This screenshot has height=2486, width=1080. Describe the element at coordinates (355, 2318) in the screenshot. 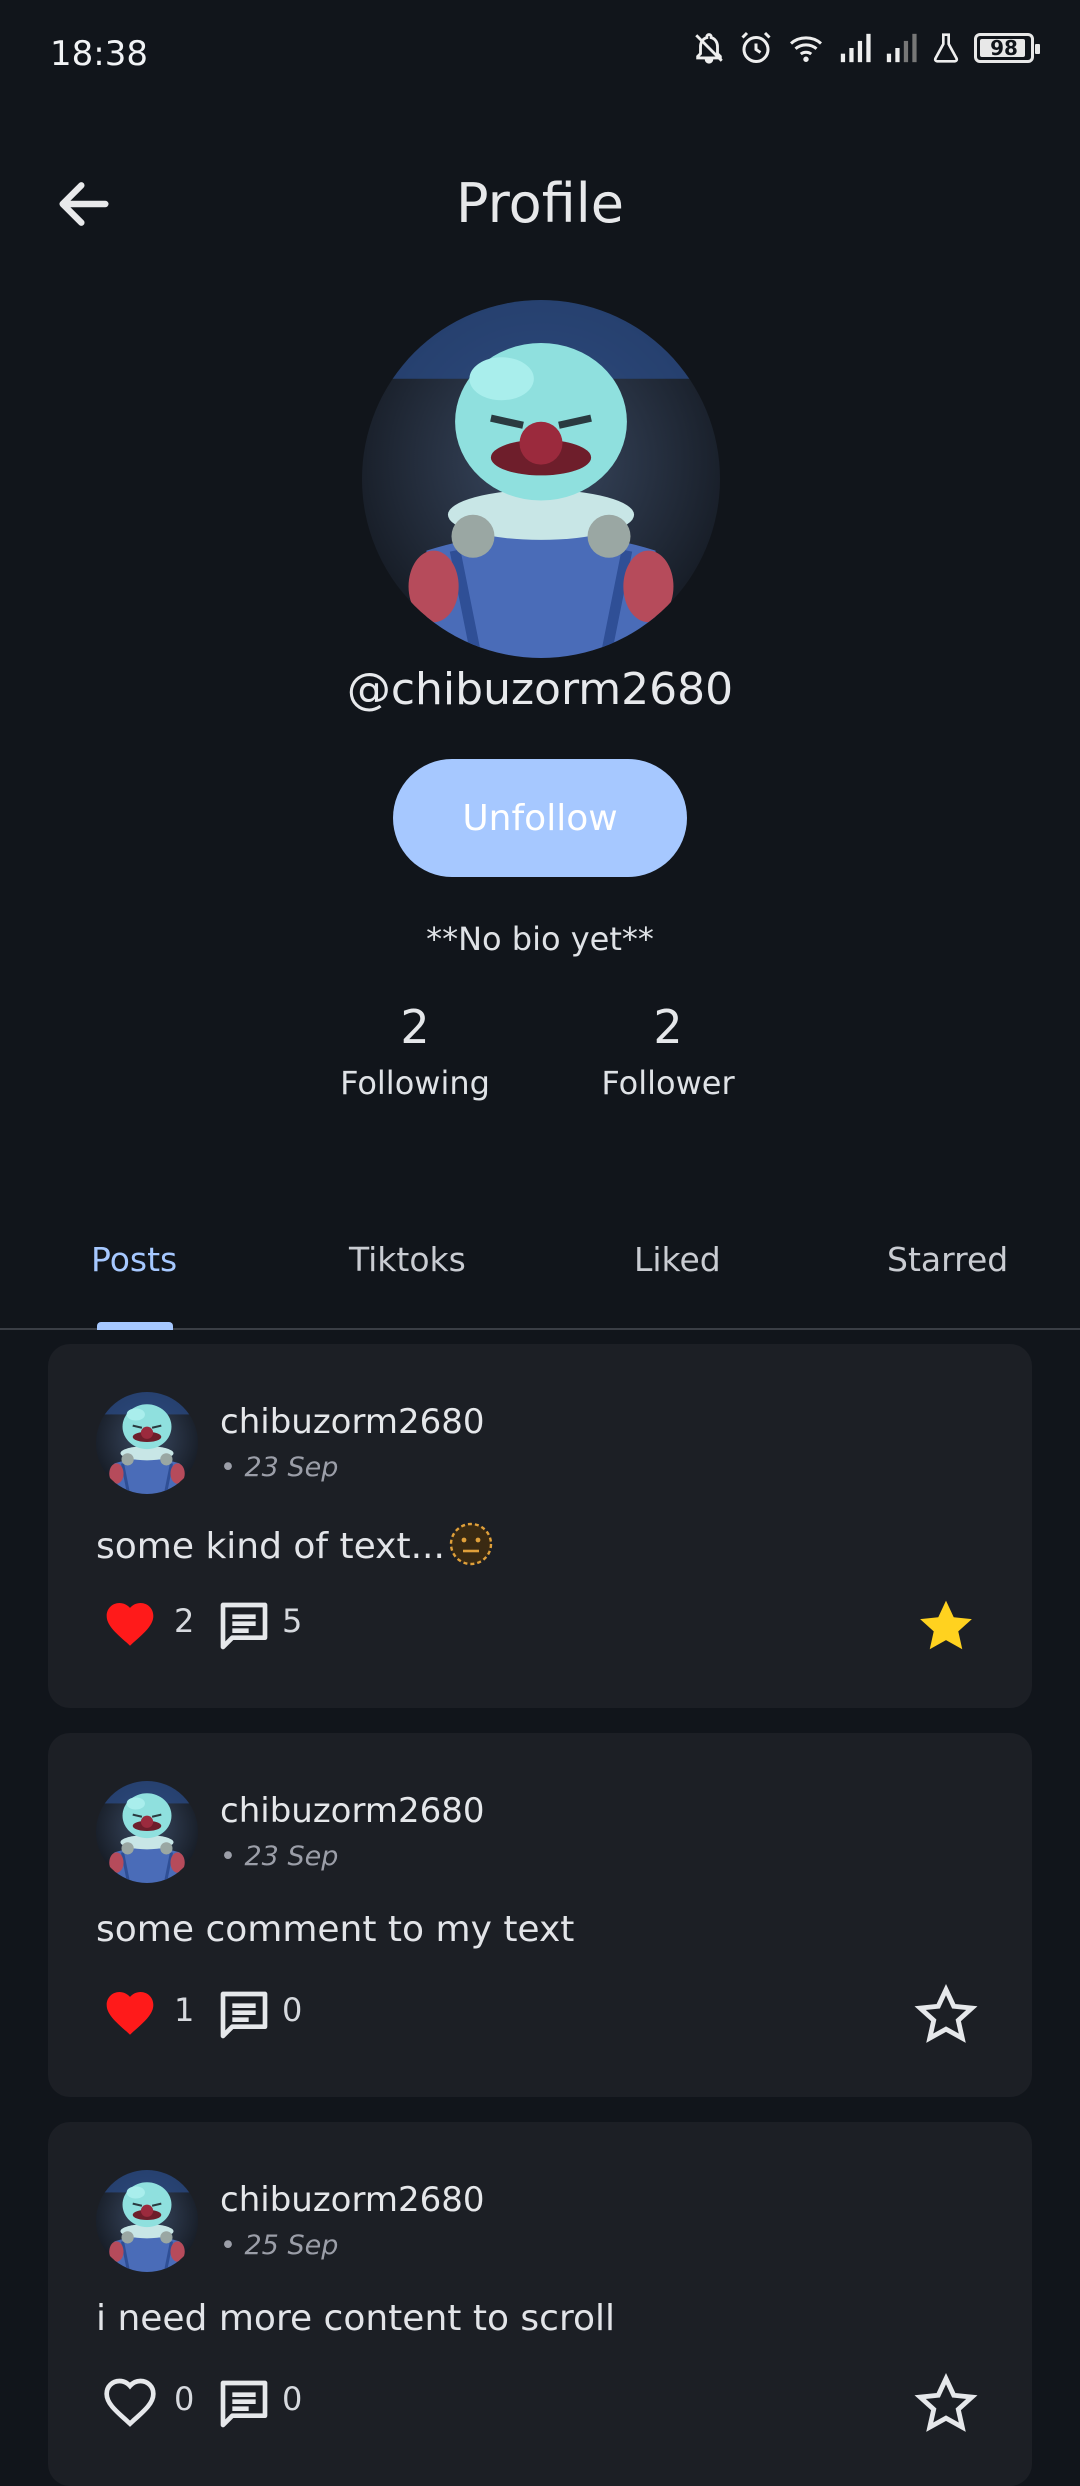

I see `post-text: i need more content to scroll` at that location.